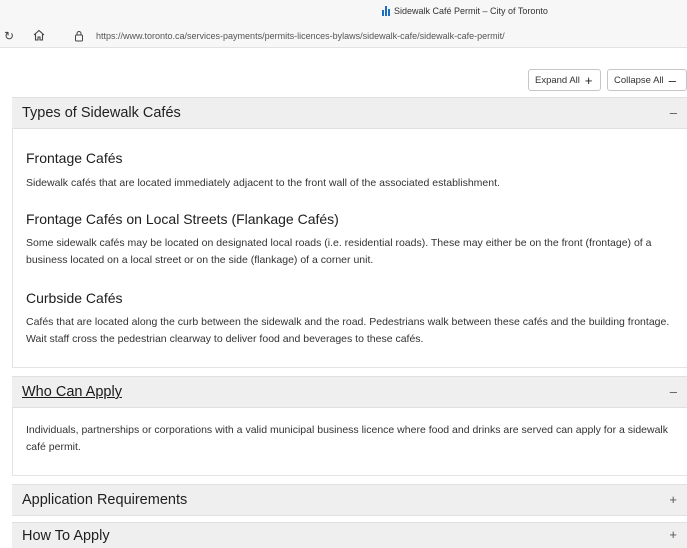  Describe the element at coordinates (672, 80) in the screenshot. I see `minus-icon: –` at that location.